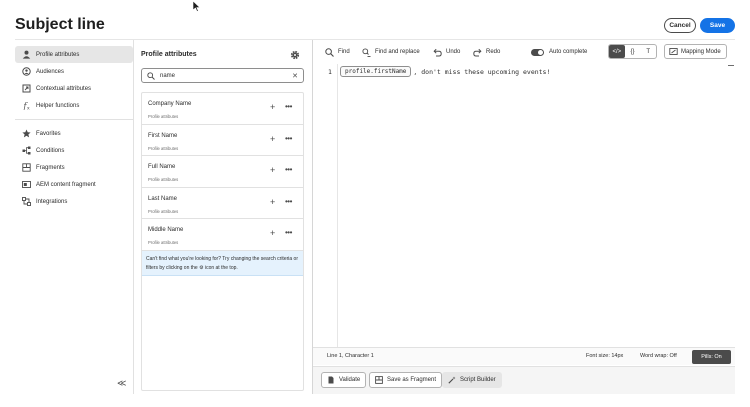  Describe the element at coordinates (50, 71) in the screenshot. I see `nav-item-label: Audiences` at that location.